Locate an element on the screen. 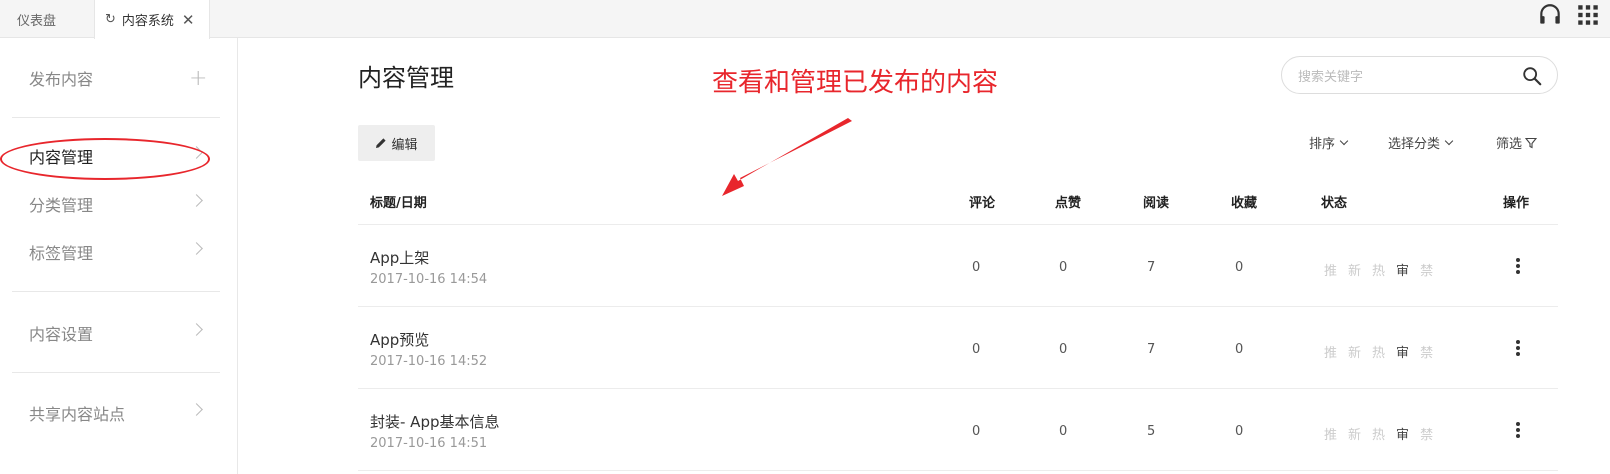  refresh-icon: ↻ is located at coordinates (110, 19).